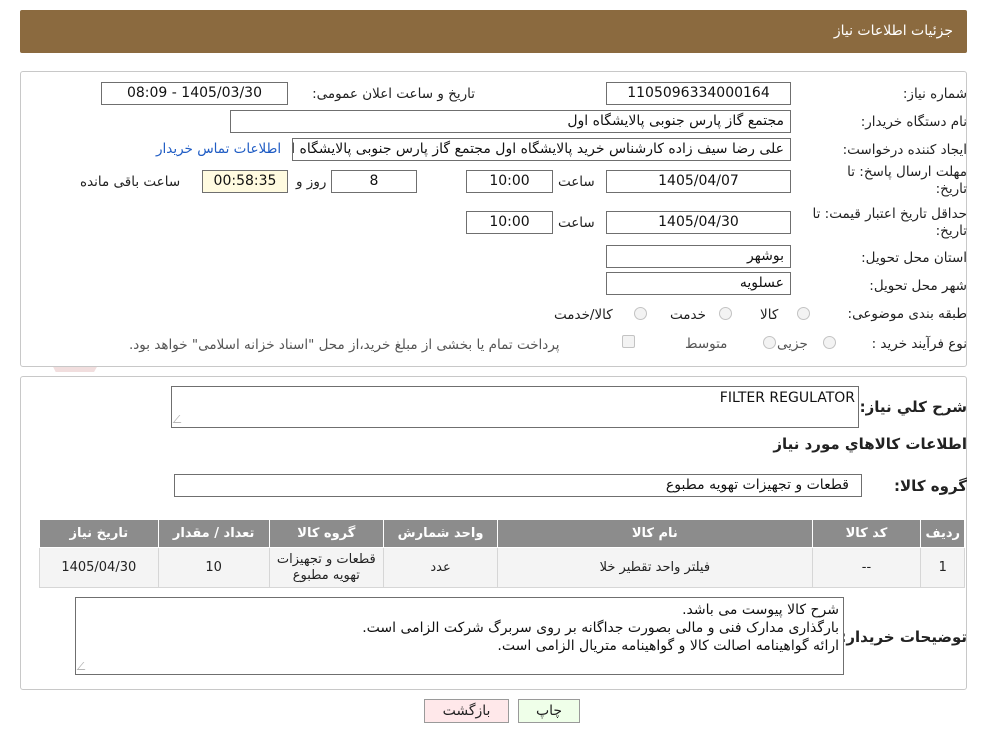 The image size is (985, 744). Describe the element at coordinates (942, 567) in the screenshot. I see `cell-row-number: 1` at that location.